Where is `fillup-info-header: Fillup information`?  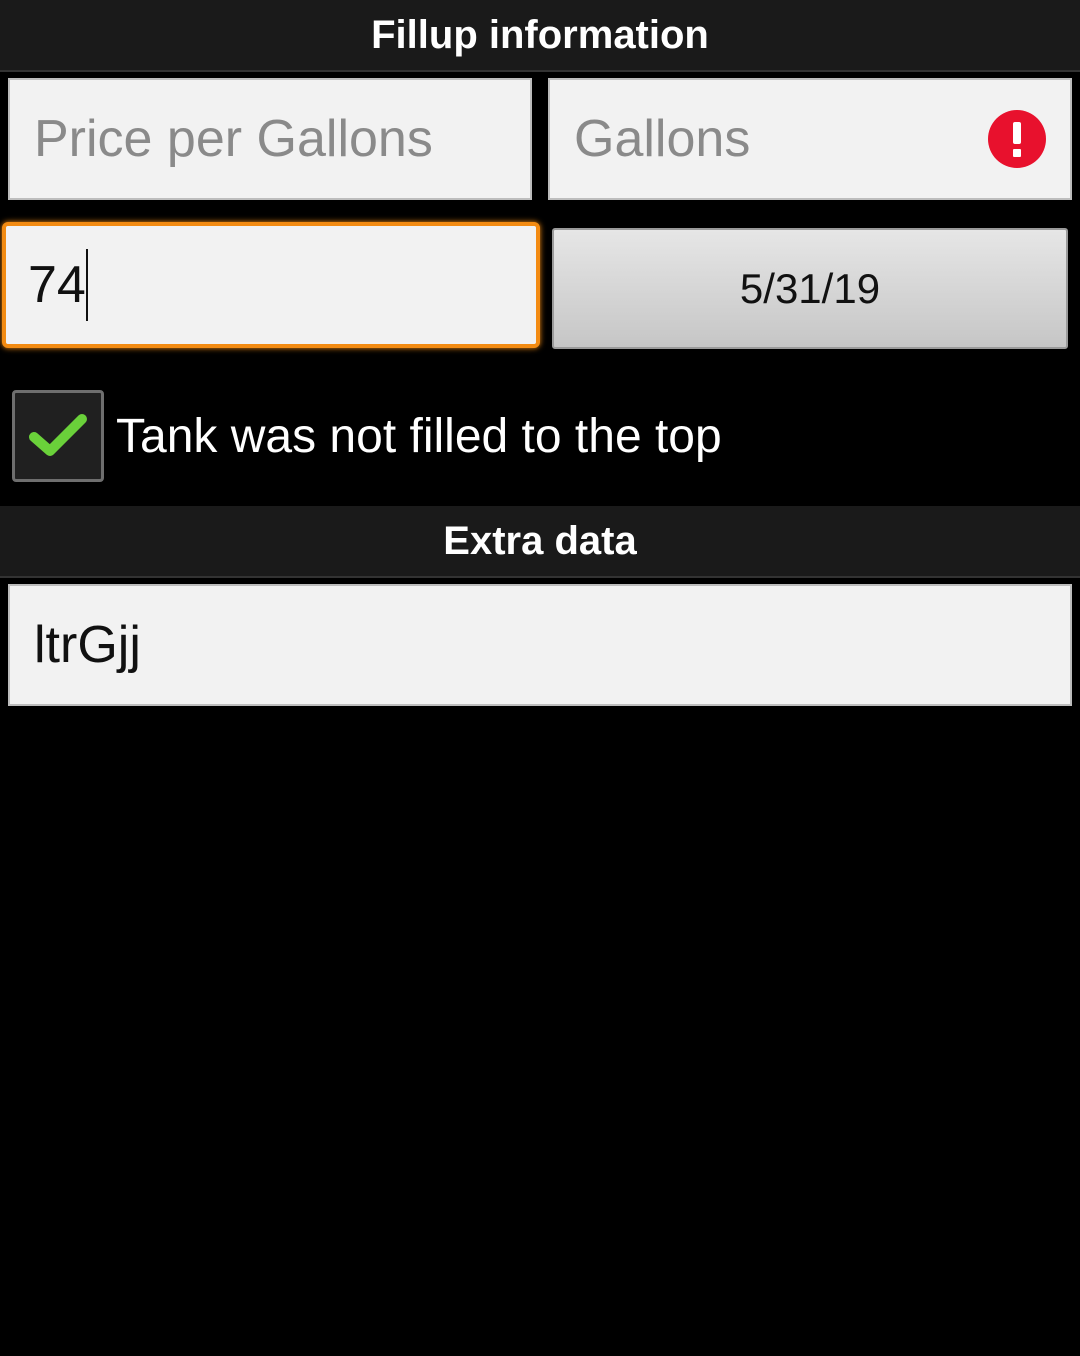
fillup-info-header: Fillup information is located at coordinates (540, 36).